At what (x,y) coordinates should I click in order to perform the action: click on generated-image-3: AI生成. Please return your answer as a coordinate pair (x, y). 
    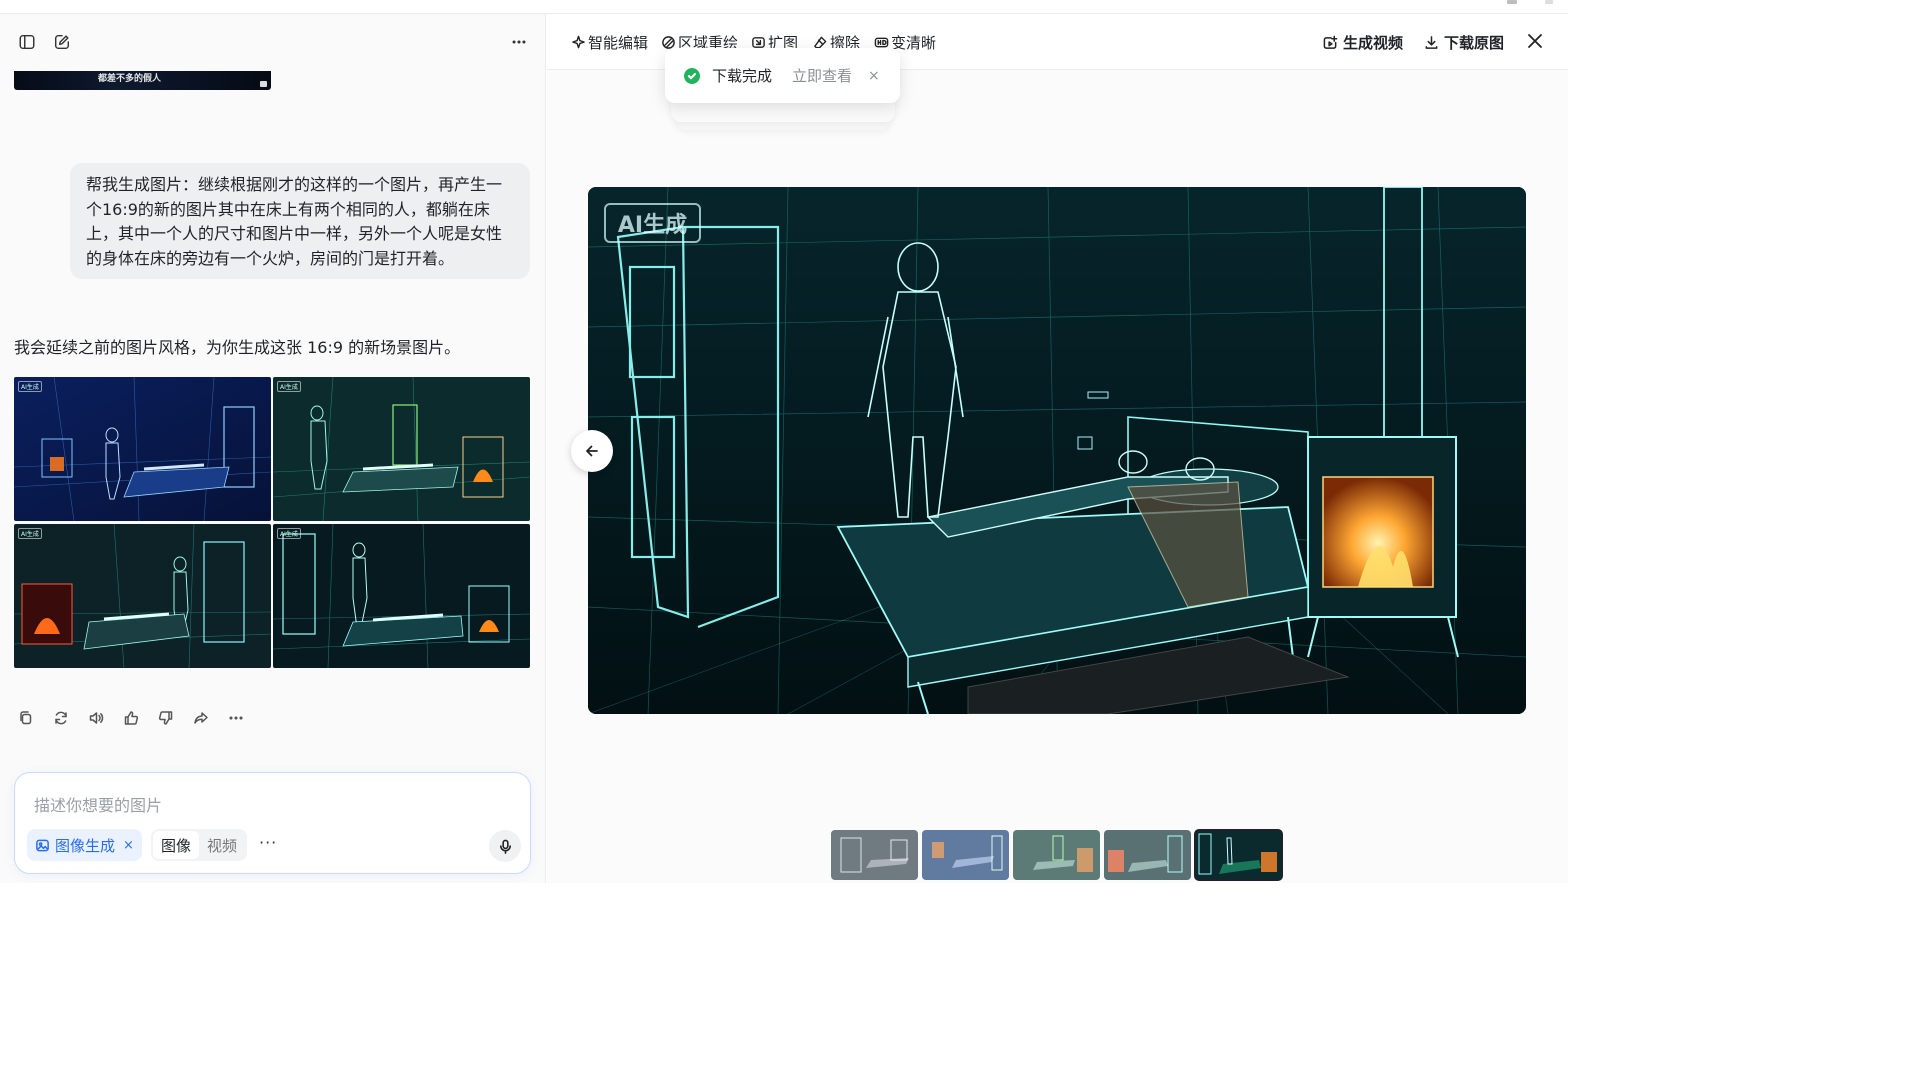
    Looking at the image, I should click on (142, 596).